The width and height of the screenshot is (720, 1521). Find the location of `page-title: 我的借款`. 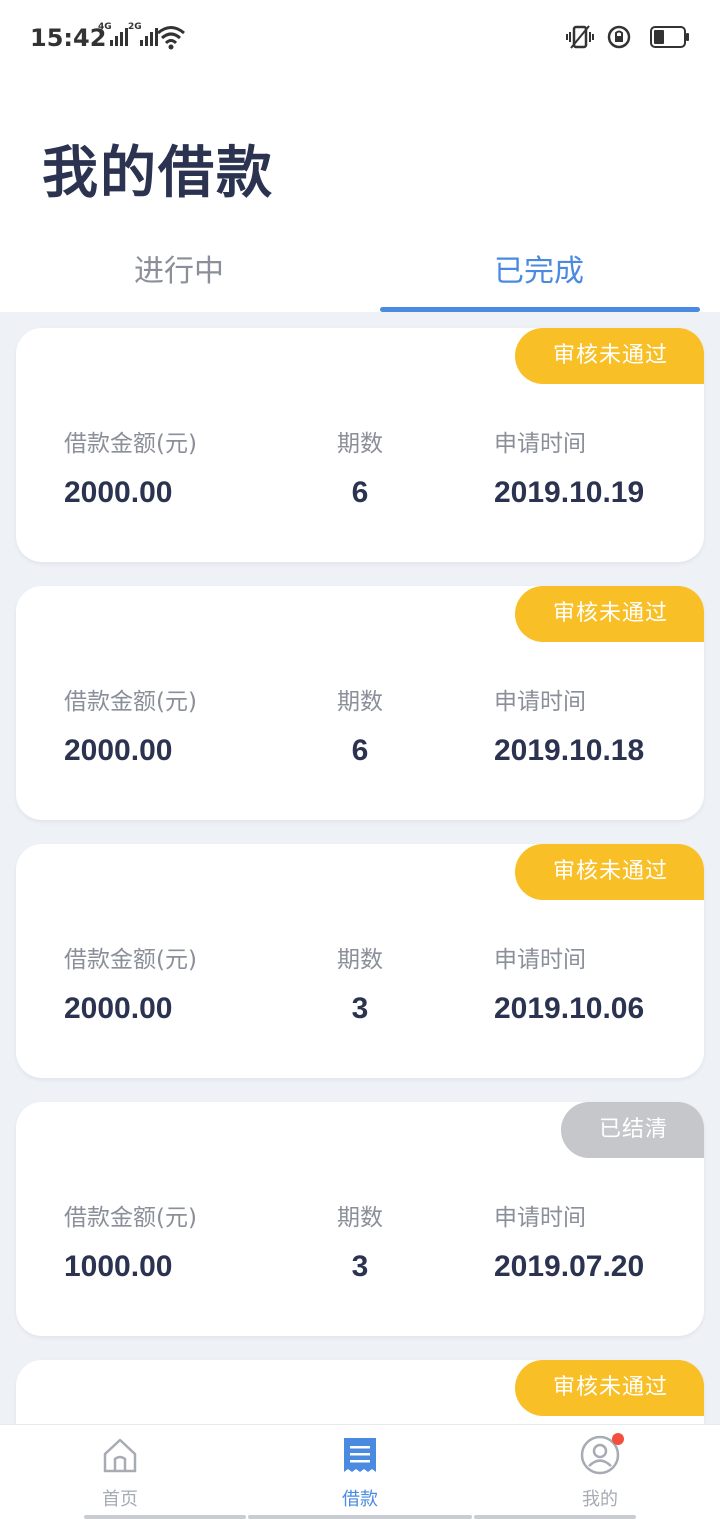

page-title: 我的借款 is located at coordinates (158, 173).